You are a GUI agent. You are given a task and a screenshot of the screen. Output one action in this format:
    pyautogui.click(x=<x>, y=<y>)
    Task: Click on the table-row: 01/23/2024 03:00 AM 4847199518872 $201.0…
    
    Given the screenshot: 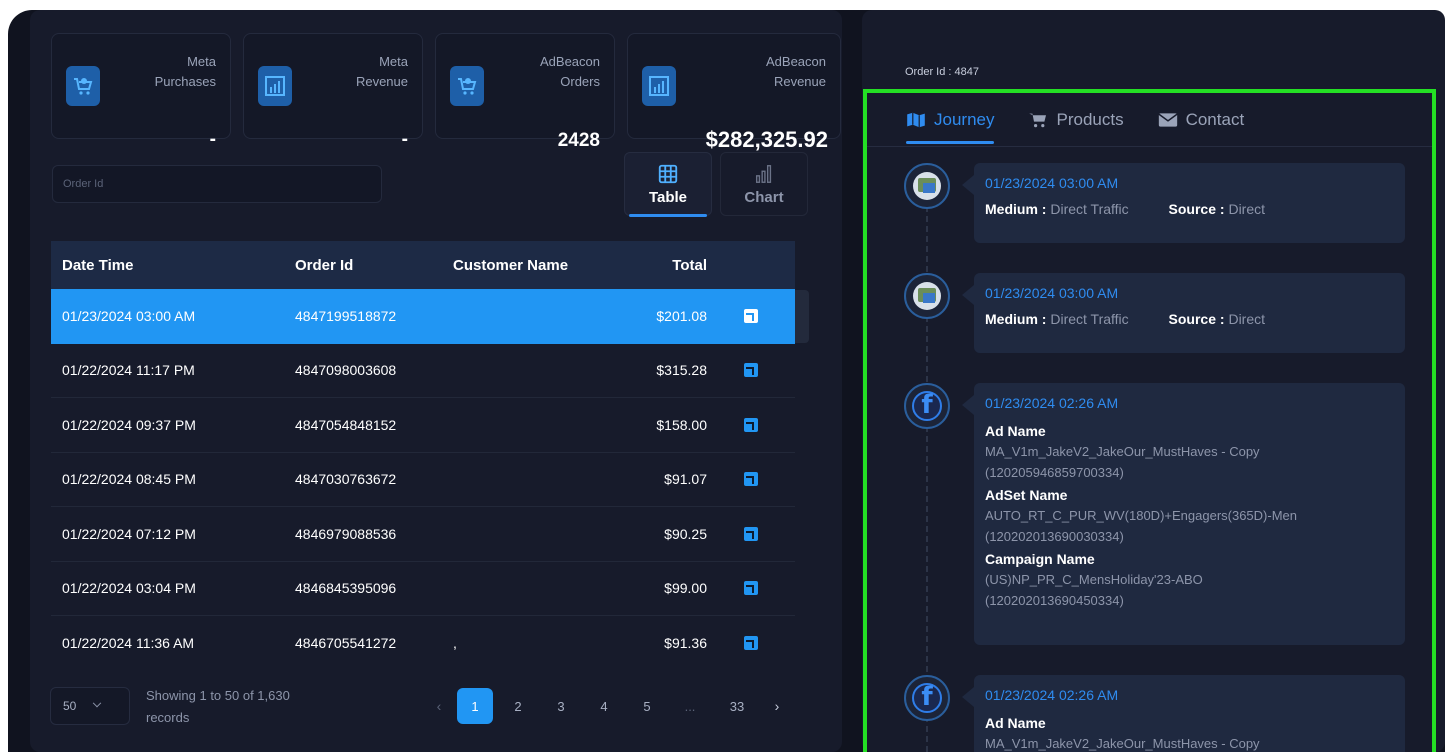 What is the action you would take?
    pyautogui.click(x=423, y=316)
    